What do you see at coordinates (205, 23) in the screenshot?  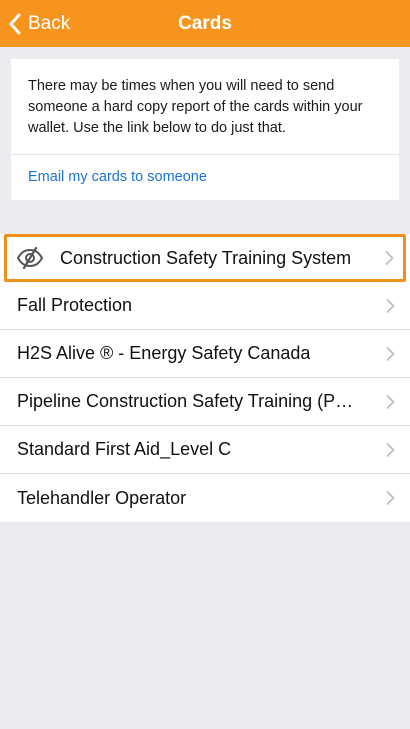 I see `nav-bar: Back Cards` at bounding box center [205, 23].